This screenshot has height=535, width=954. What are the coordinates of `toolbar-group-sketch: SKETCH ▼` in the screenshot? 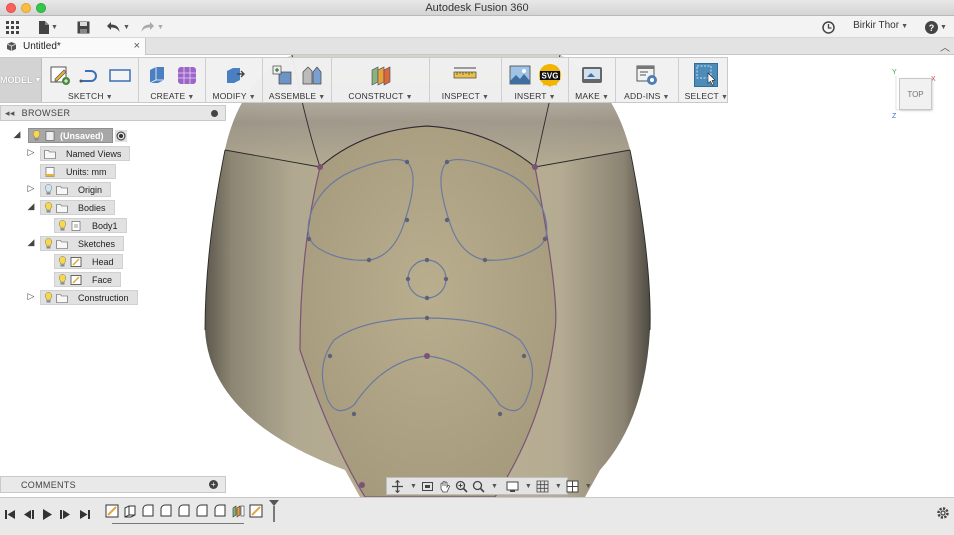 It's located at (91, 80).